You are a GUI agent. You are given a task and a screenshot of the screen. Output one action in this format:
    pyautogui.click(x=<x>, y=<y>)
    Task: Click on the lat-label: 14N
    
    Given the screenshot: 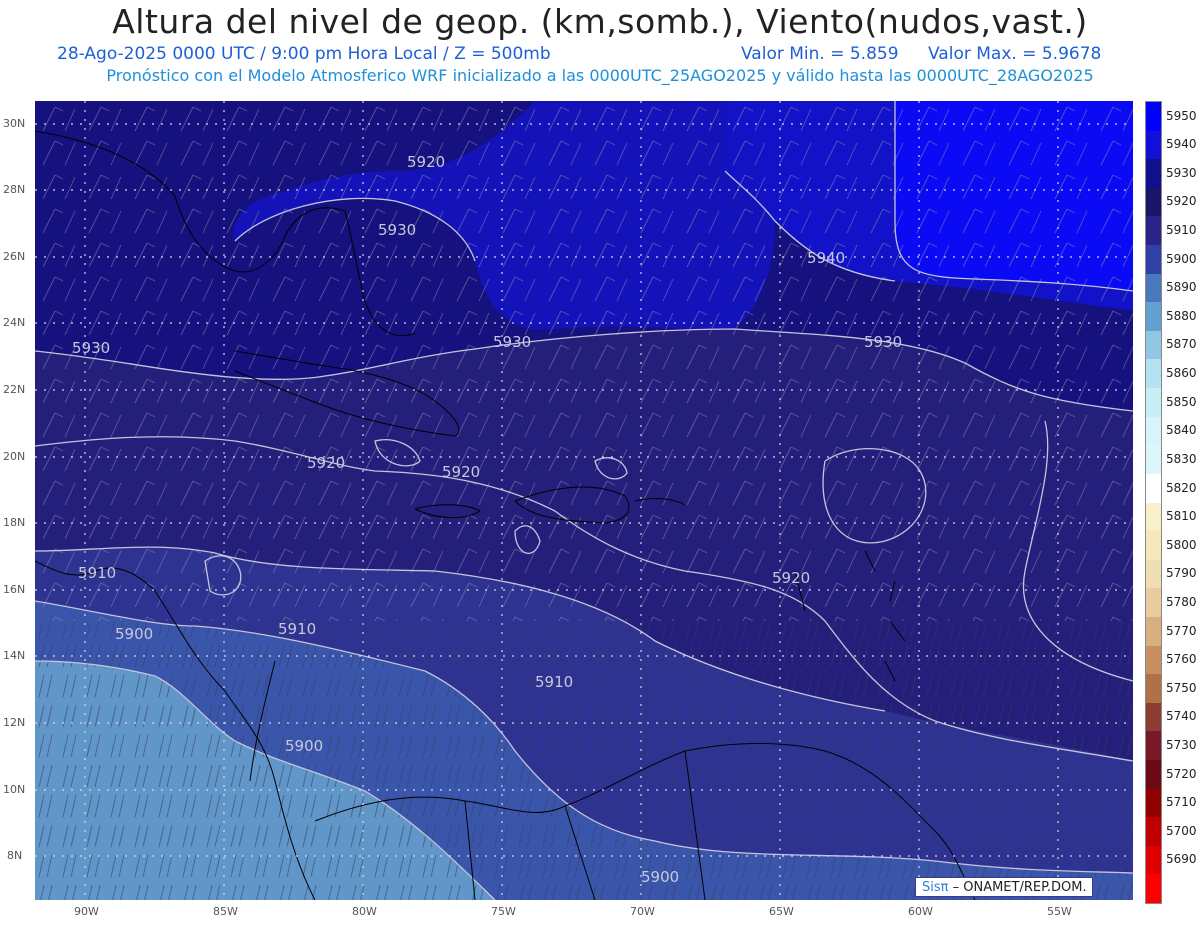 What is the action you would take?
    pyautogui.click(x=14, y=655)
    